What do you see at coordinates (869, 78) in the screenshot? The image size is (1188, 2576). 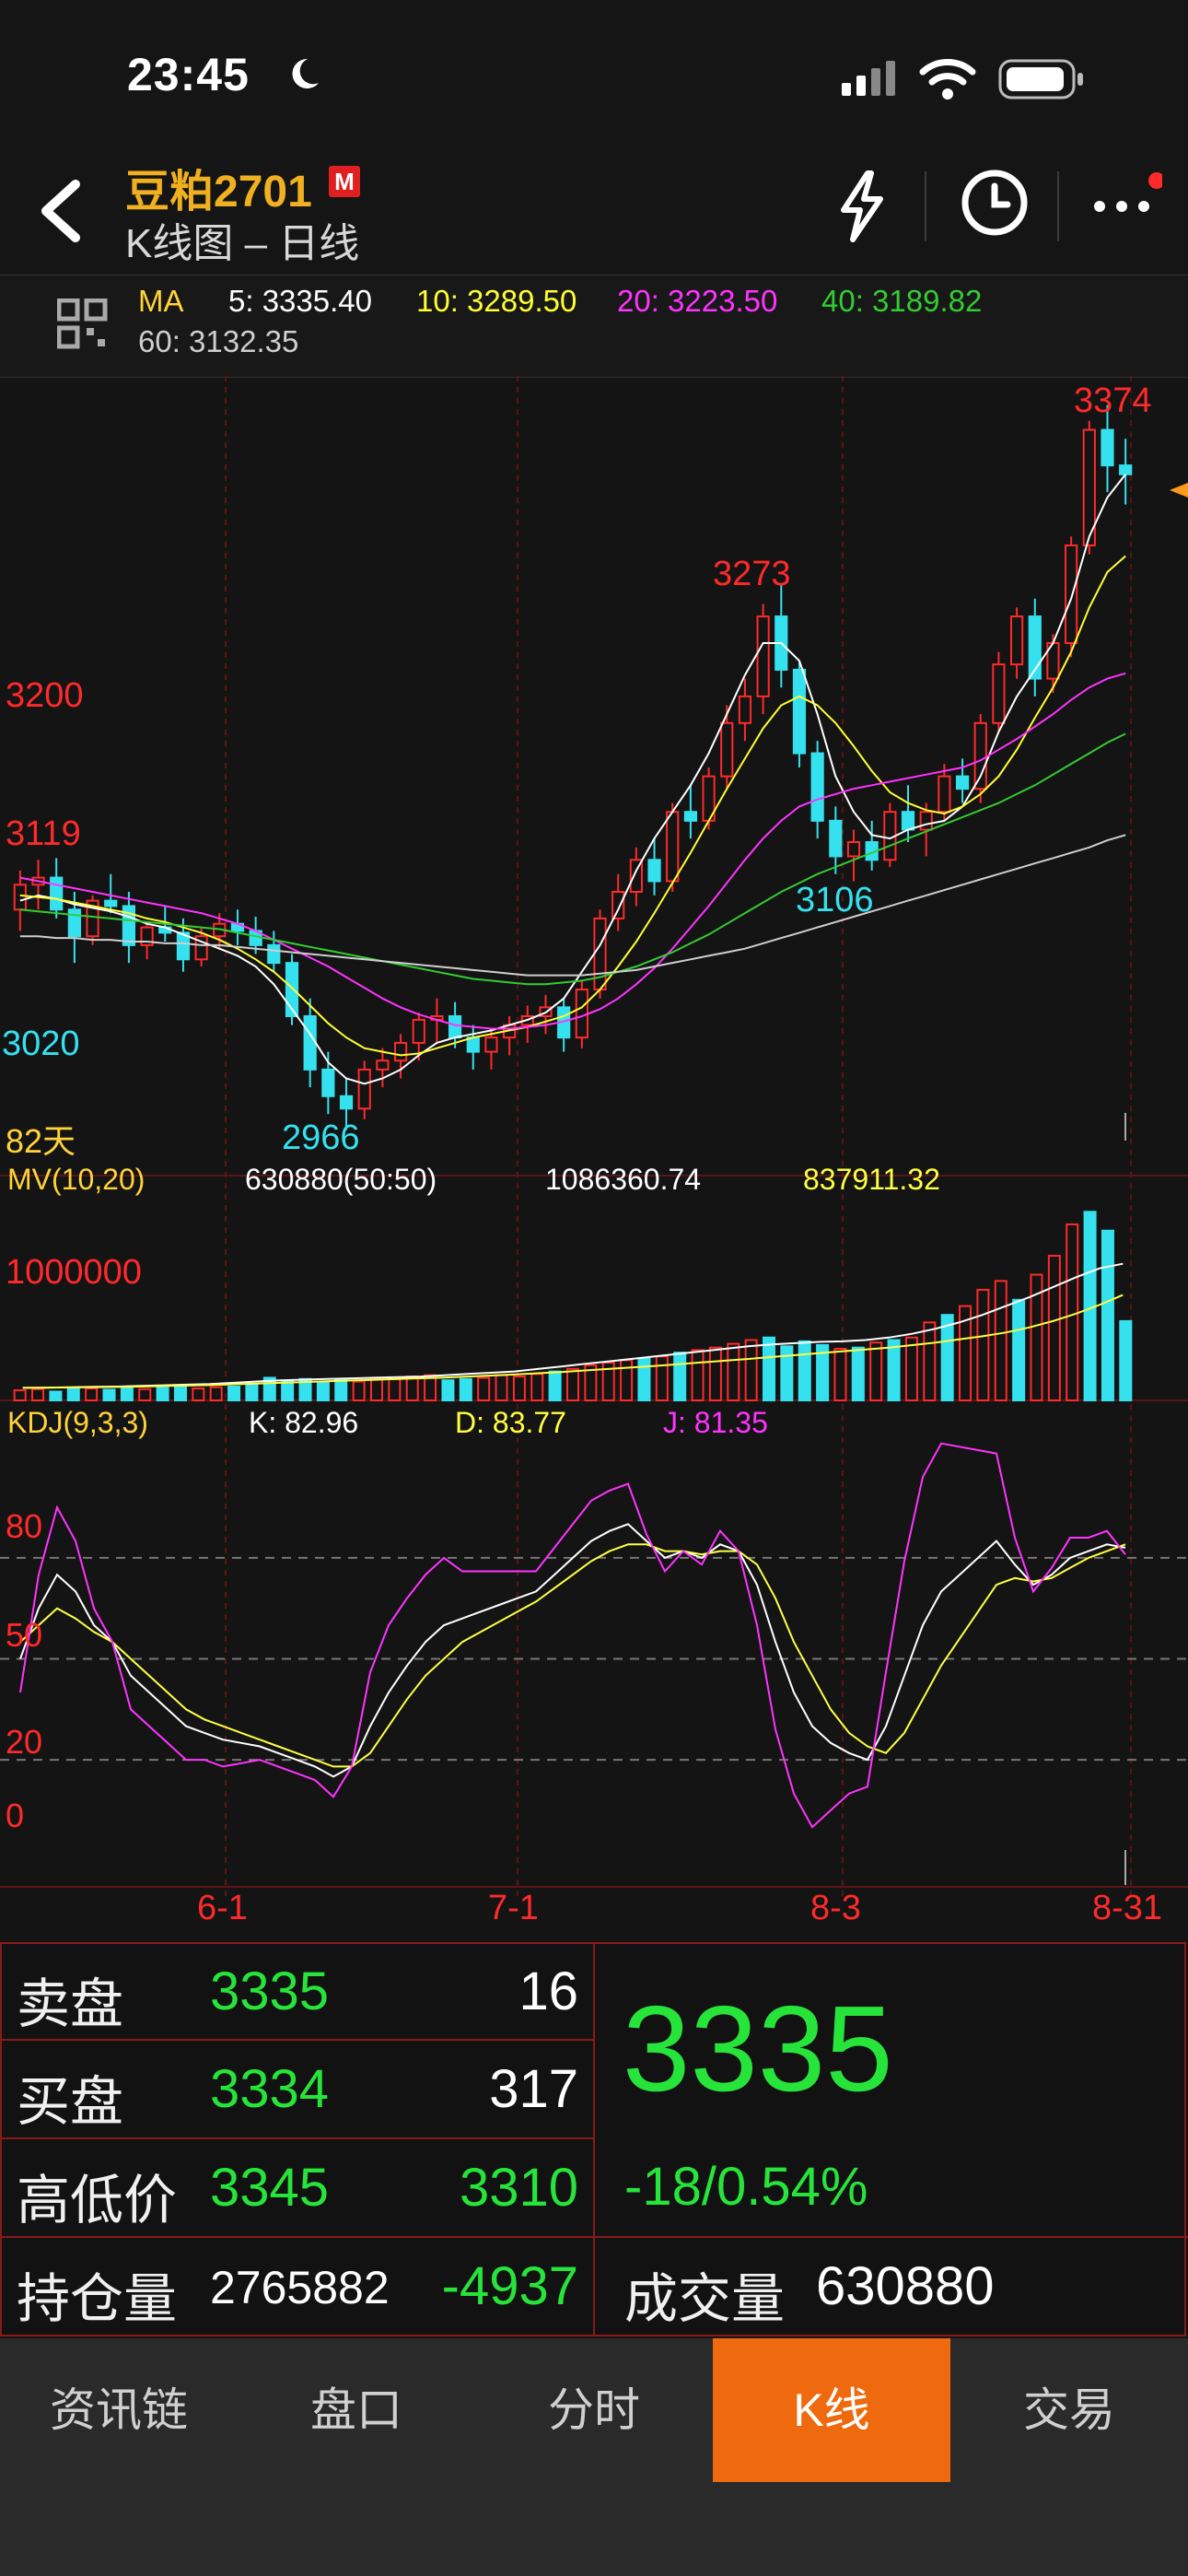 I see `signal-icon` at bounding box center [869, 78].